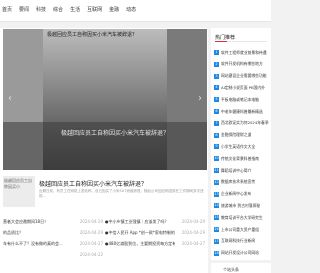 The width and height of the screenshot is (320, 273). What do you see at coordinates (216, 194) in the screenshot?
I see `rank-number-badge: 13` at bounding box center [216, 194].